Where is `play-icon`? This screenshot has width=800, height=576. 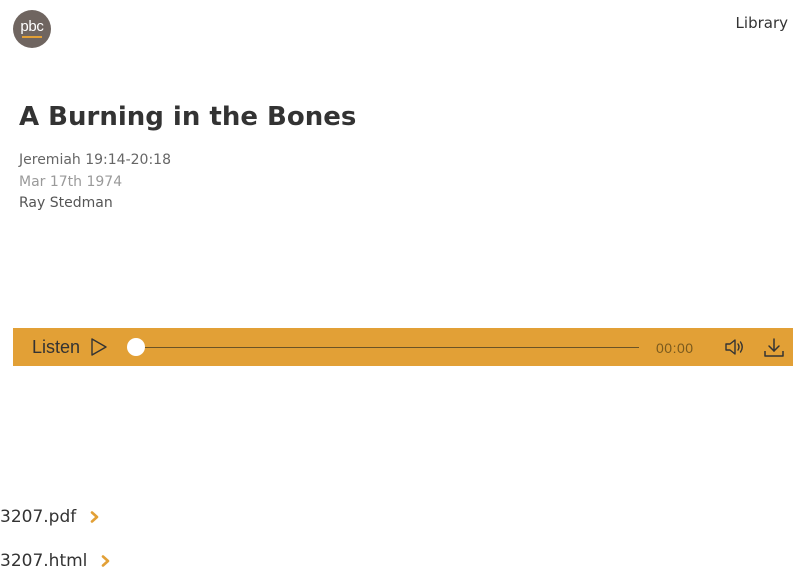 play-icon is located at coordinates (99, 347).